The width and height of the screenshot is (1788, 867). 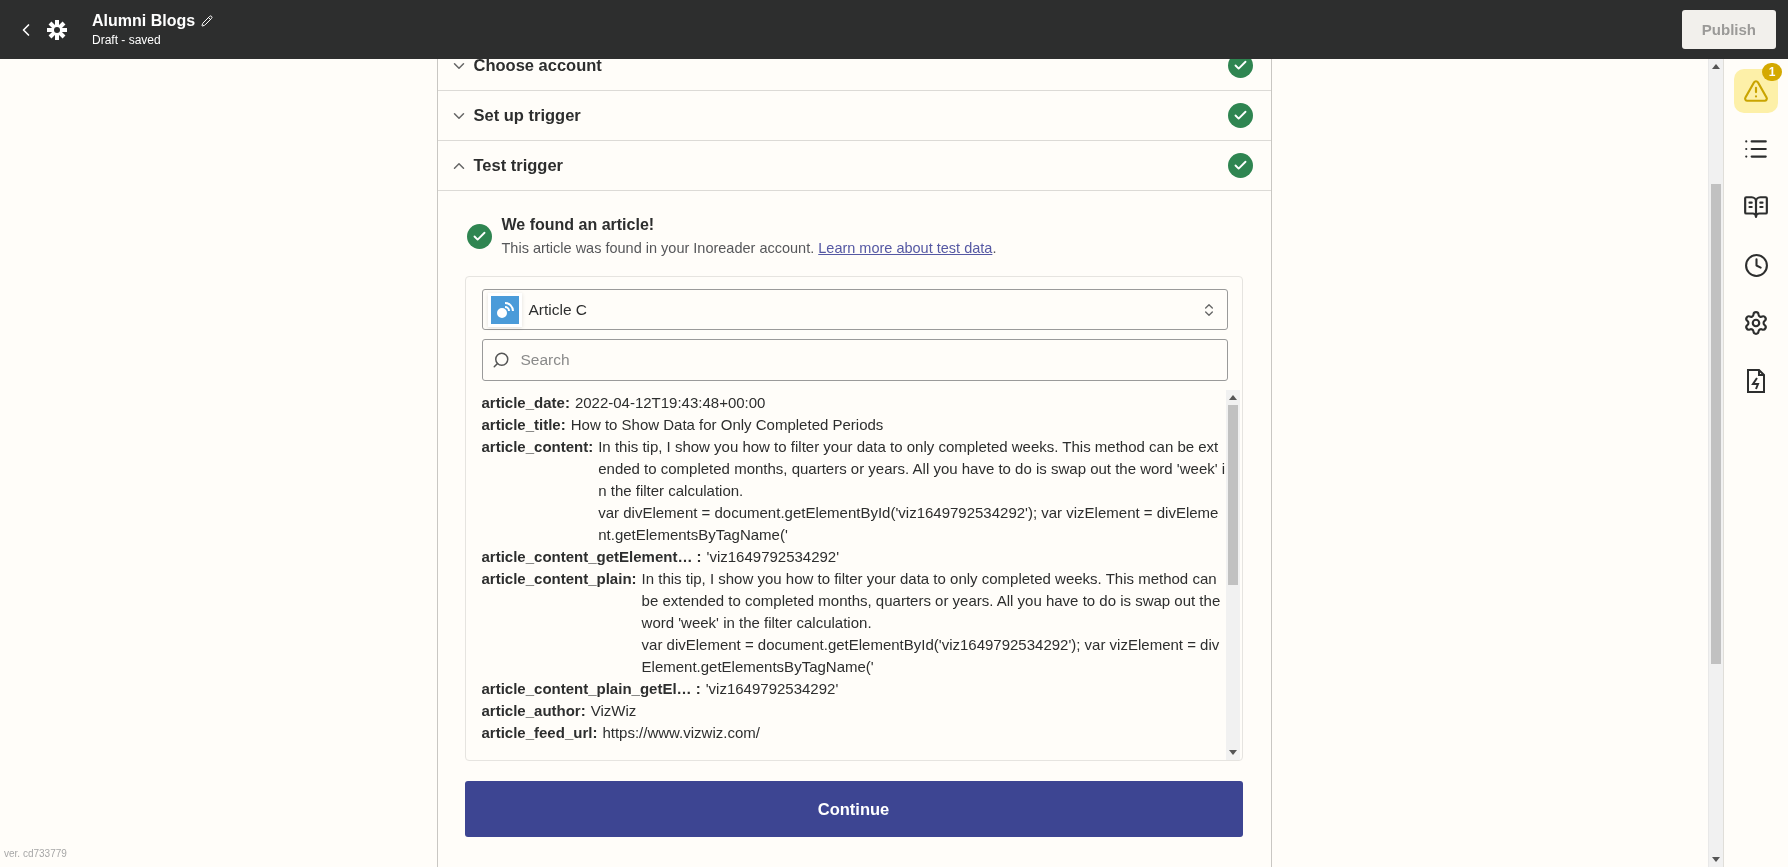 I want to click on settings-icon, so click(x=1756, y=323).